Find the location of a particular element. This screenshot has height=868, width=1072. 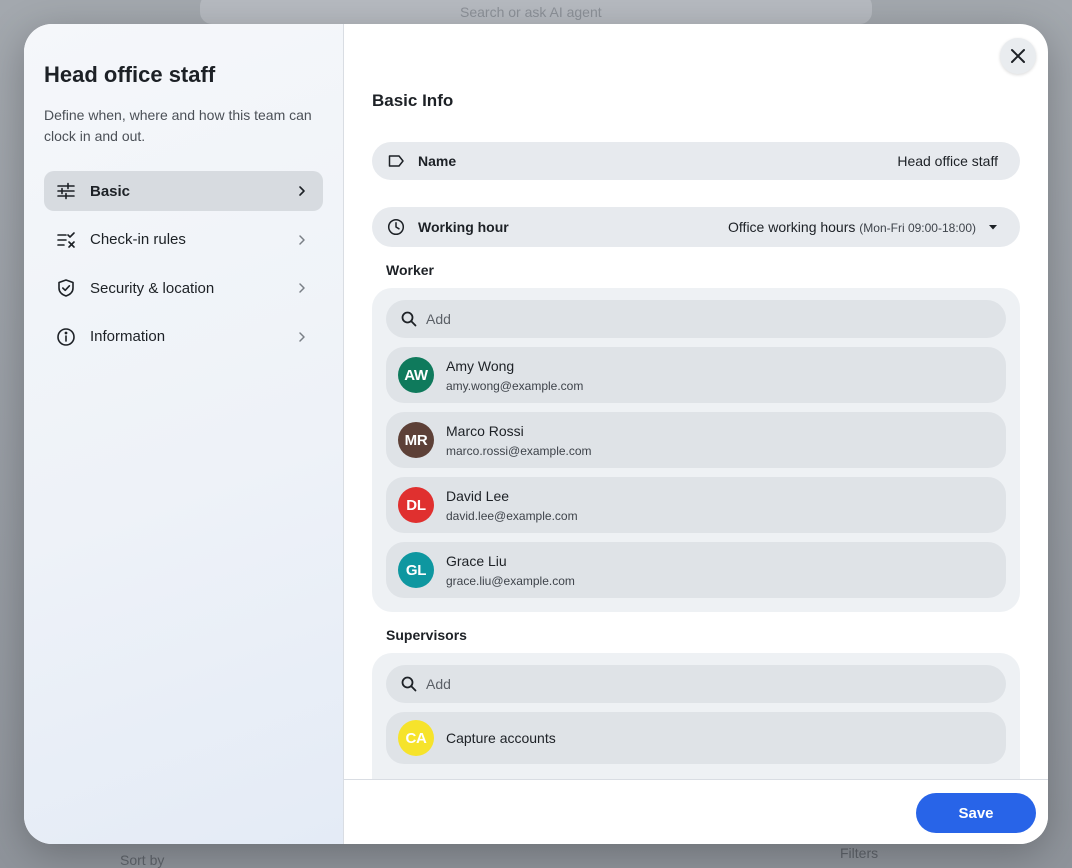

supervisor-name: Capture accounts is located at coordinates (501, 738).